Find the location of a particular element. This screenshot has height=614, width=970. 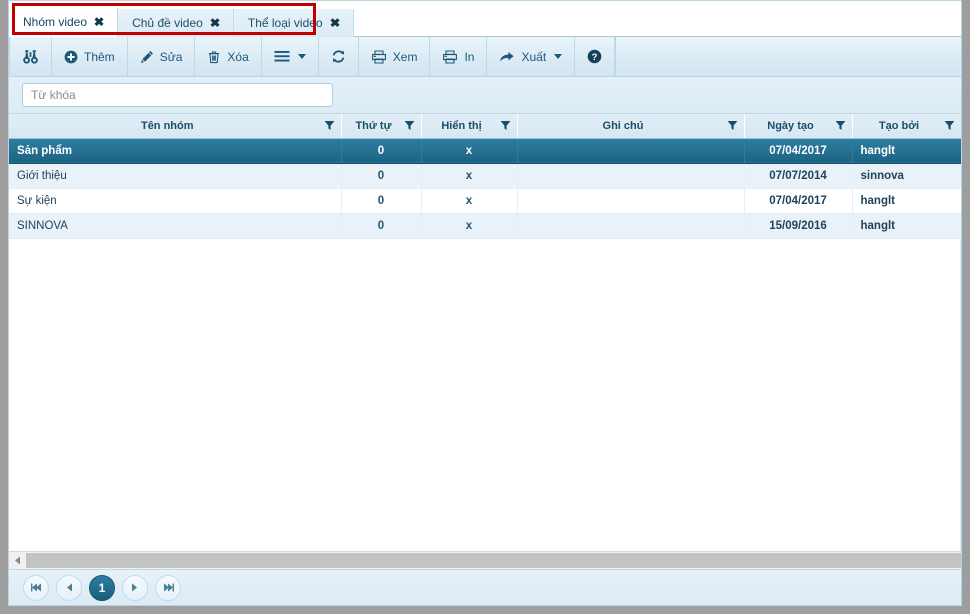

table-row: SINNOVA 0 x 15/09/2016 hanglt is located at coordinates (485, 226).